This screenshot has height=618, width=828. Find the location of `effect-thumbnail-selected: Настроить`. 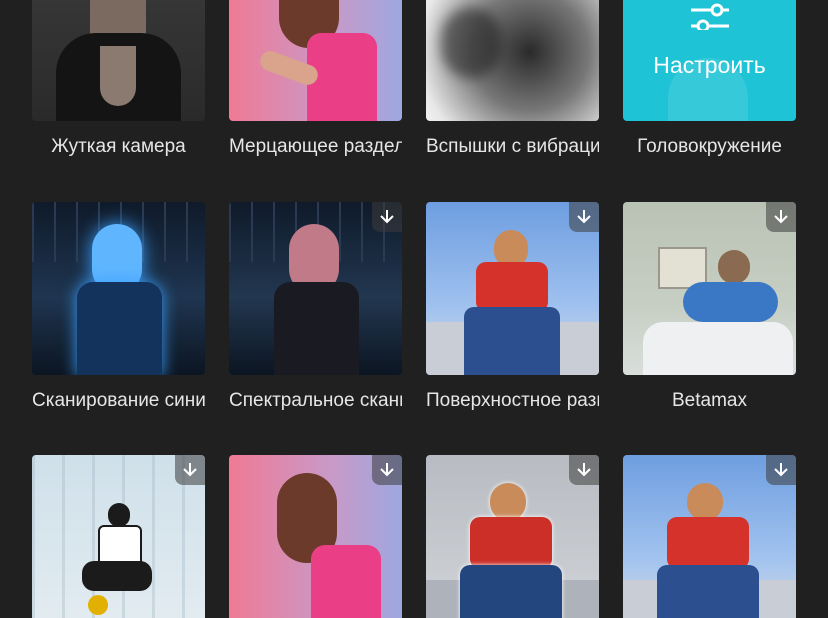

effect-thumbnail-selected: Настроить is located at coordinates (709, 60).